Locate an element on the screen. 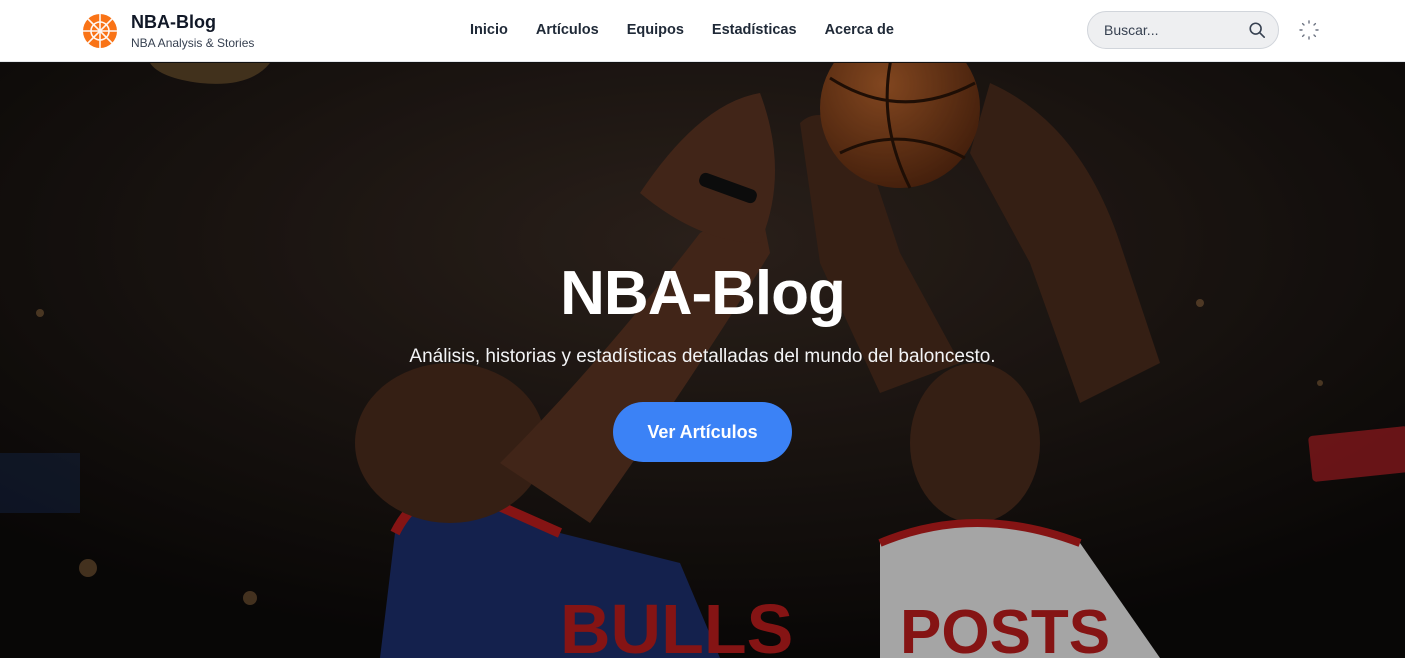  basketball-icon is located at coordinates (100, 31).